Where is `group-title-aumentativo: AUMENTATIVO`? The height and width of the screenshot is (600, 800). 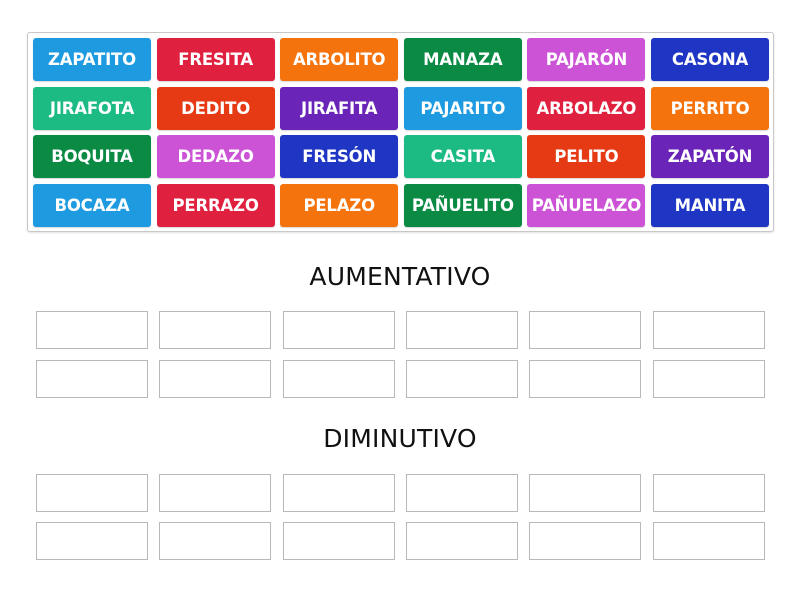 group-title-aumentativo: AUMENTATIVO is located at coordinates (400, 276).